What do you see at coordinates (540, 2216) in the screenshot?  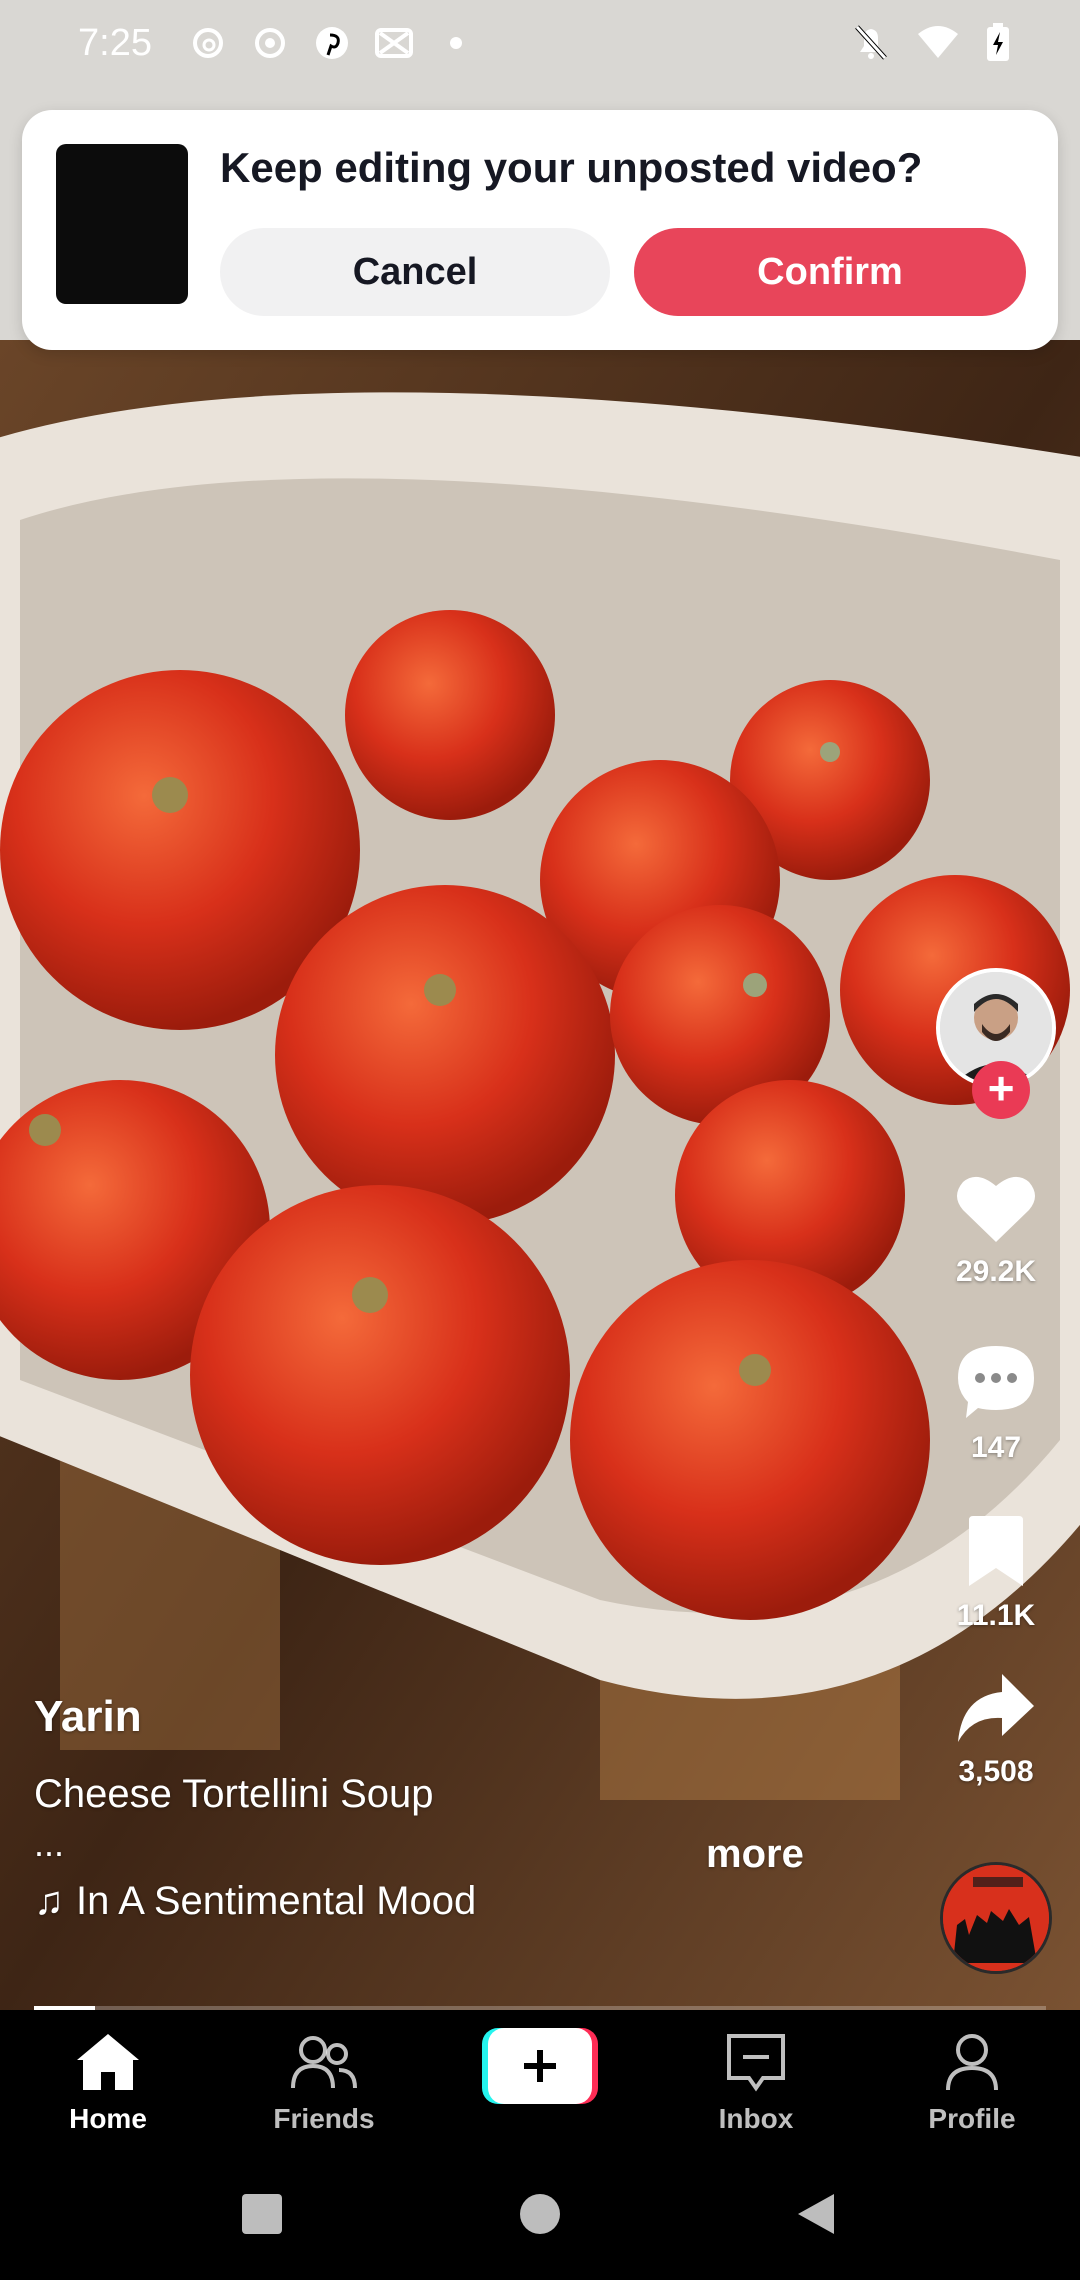 I see `home-circle-icon` at bounding box center [540, 2216].